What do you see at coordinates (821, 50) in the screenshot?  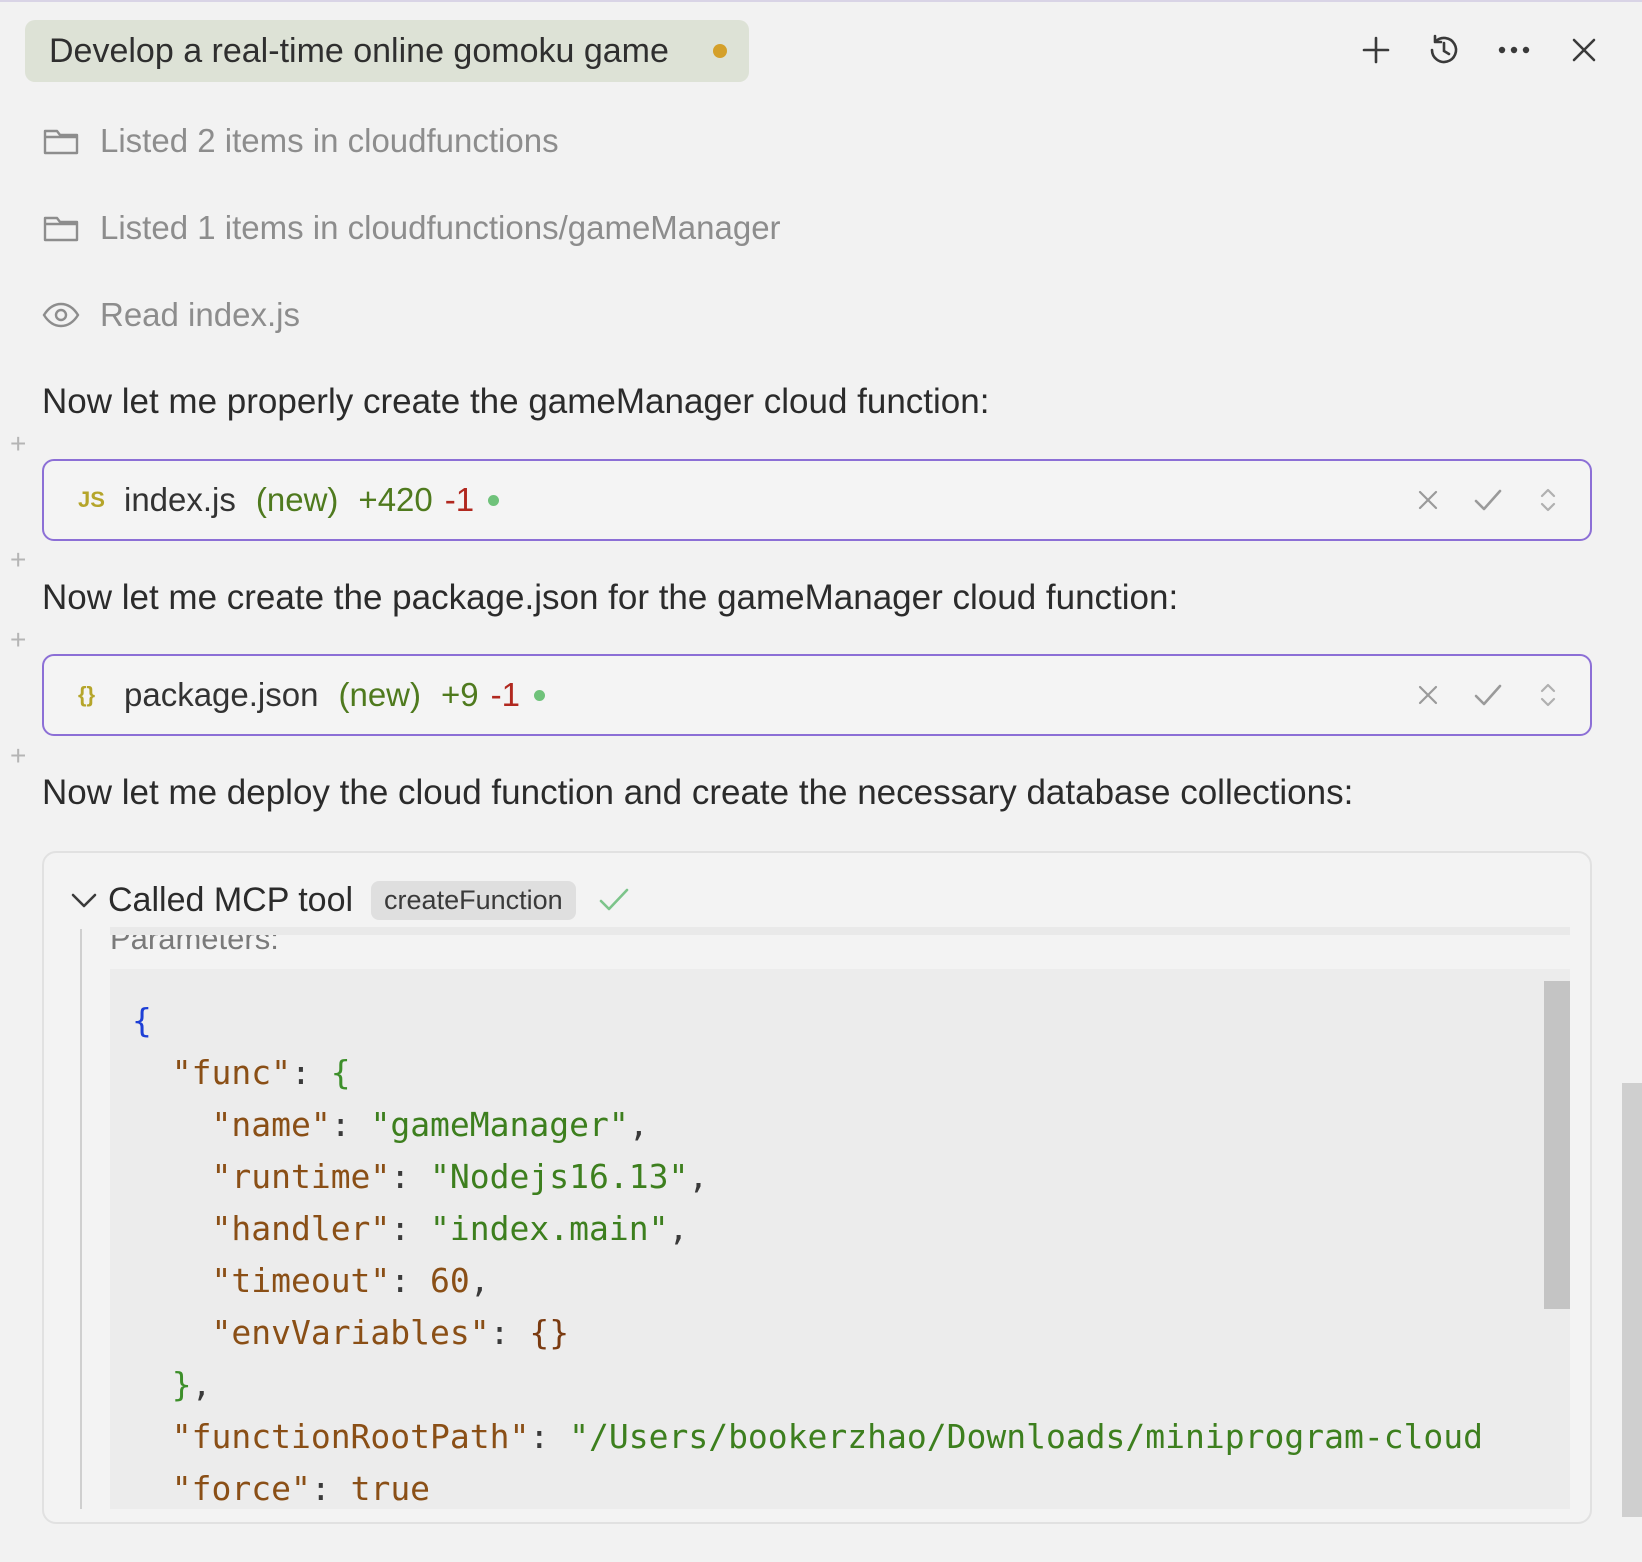 I see `header: Develop a real-time online gomoku game` at bounding box center [821, 50].